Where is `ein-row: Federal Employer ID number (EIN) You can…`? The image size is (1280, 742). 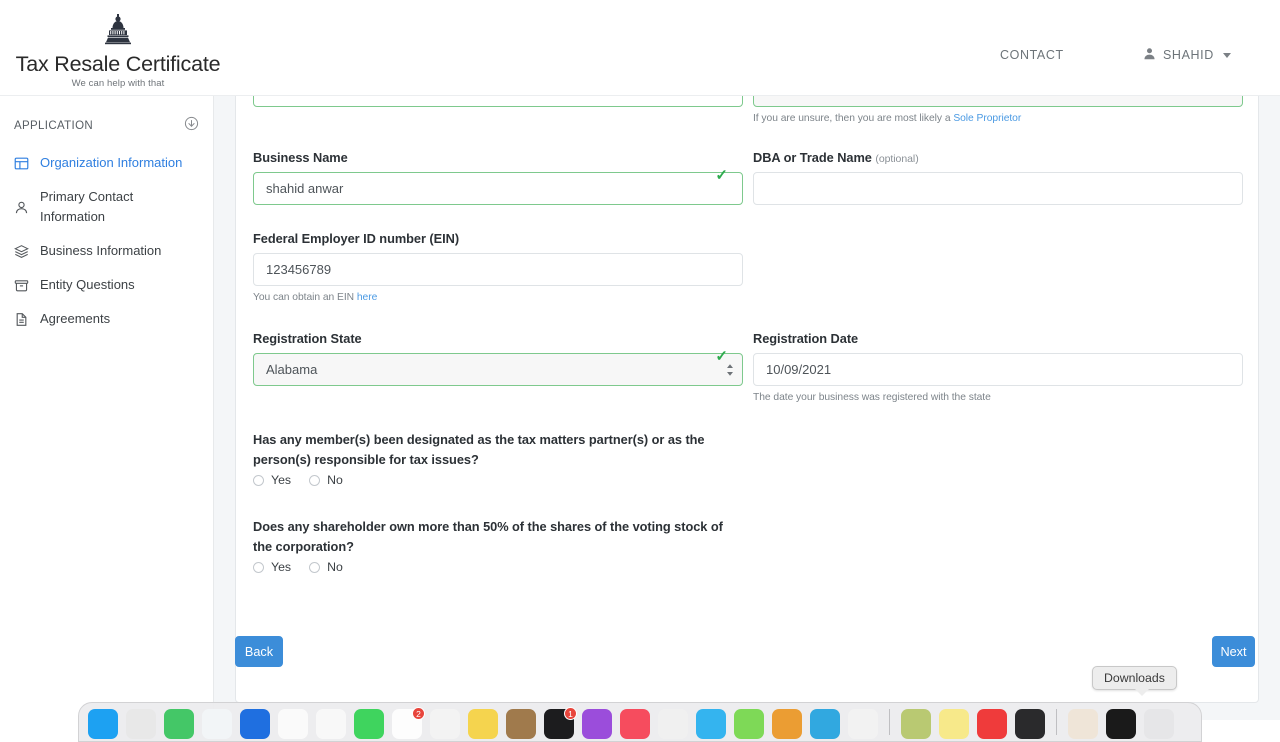
ein-row: Federal Employer ID number (EIN) You can… is located at coordinates (748, 267).